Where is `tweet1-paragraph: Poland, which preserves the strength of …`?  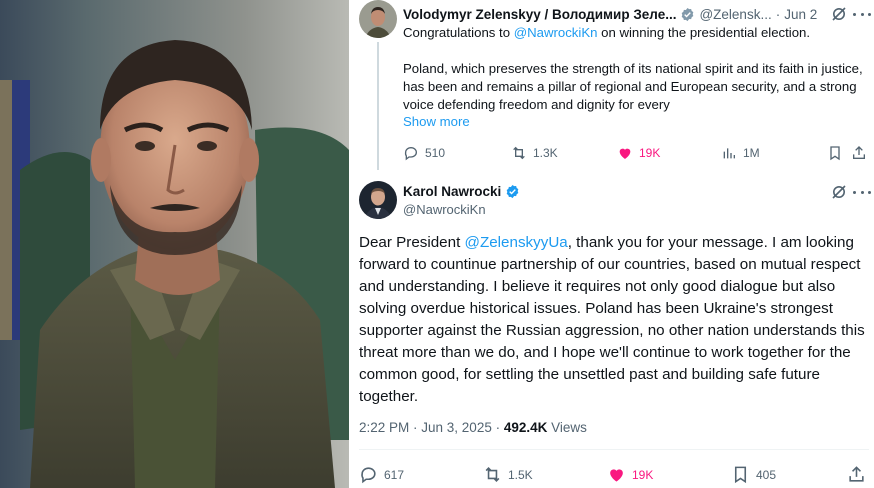 tweet1-paragraph: Poland, which preserves the strength of … is located at coordinates (633, 86).